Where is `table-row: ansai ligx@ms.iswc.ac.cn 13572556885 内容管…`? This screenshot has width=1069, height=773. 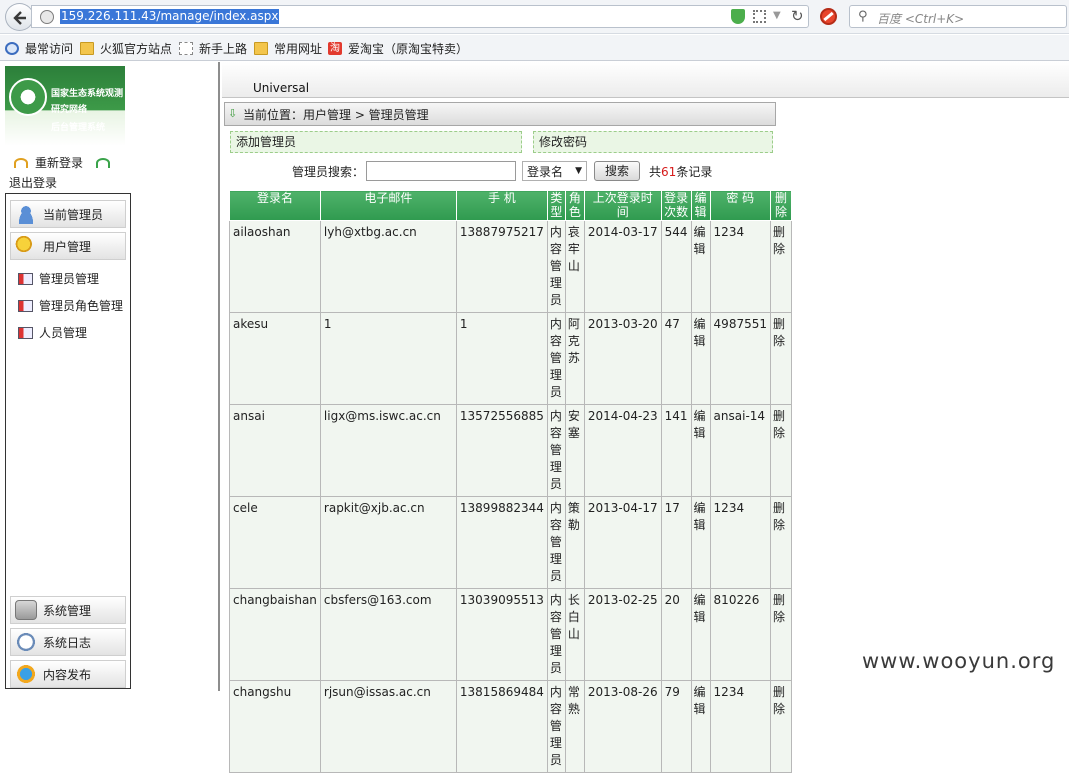
table-row: ansai ligx@ms.iswc.ac.cn 13572556885 内容管… is located at coordinates (510, 450).